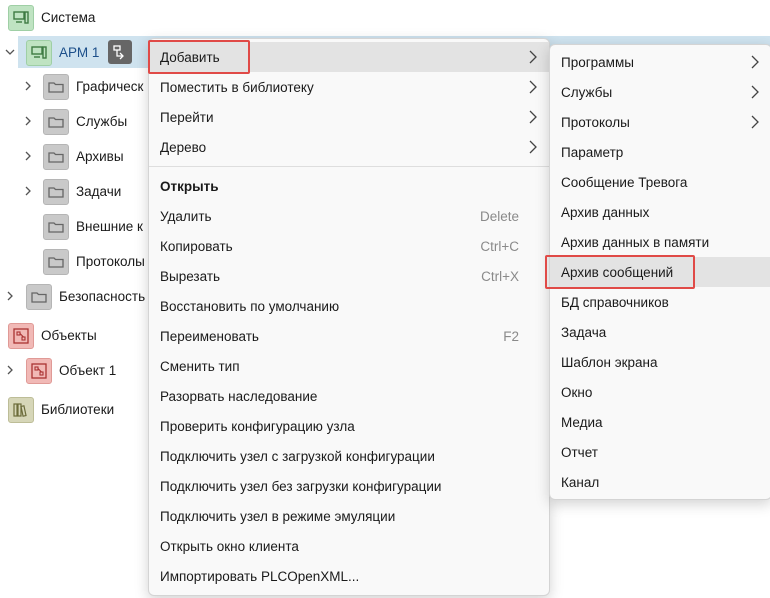 The height and width of the screenshot is (598, 770). Describe the element at coordinates (660, 332) in the screenshot. I see `submenu-item-task: Задача` at that location.